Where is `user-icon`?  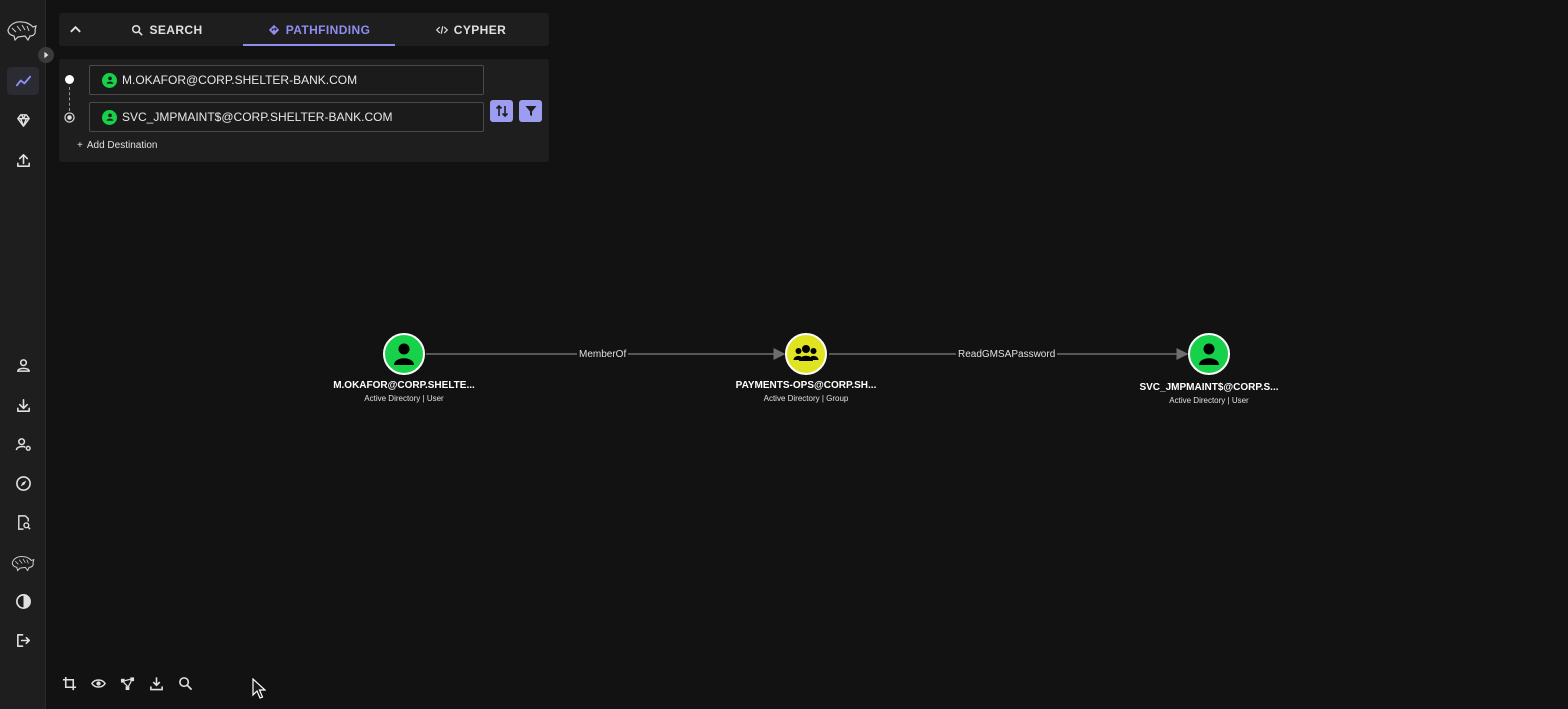
user-icon is located at coordinates (23, 365).